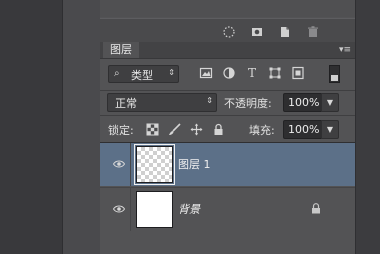 The image size is (380, 254). I want to click on fill-input: 100%, so click(302, 129).